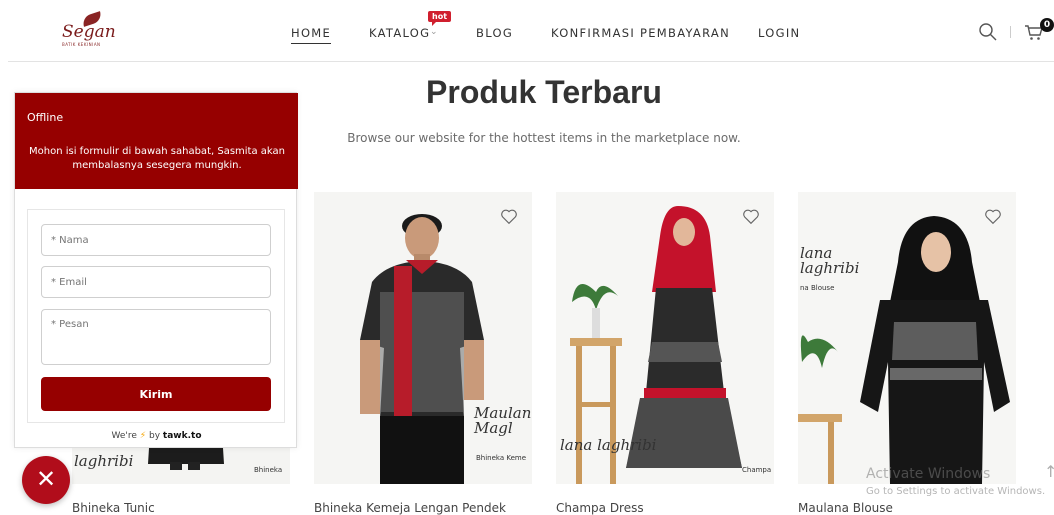  I want to click on header-divider, so click(1010, 32).